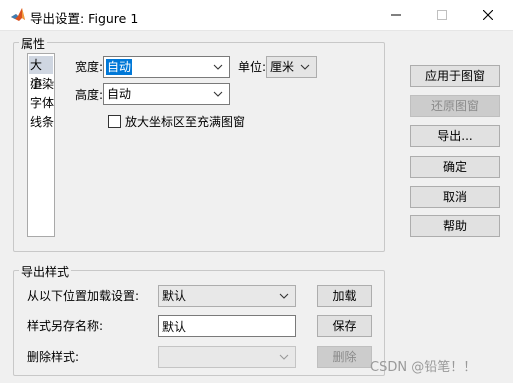  What do you see at coordinates (84, 18) in the screenshot?
I see `window-title: 导出设置: Figure 1` at bounding box center [84, 18].